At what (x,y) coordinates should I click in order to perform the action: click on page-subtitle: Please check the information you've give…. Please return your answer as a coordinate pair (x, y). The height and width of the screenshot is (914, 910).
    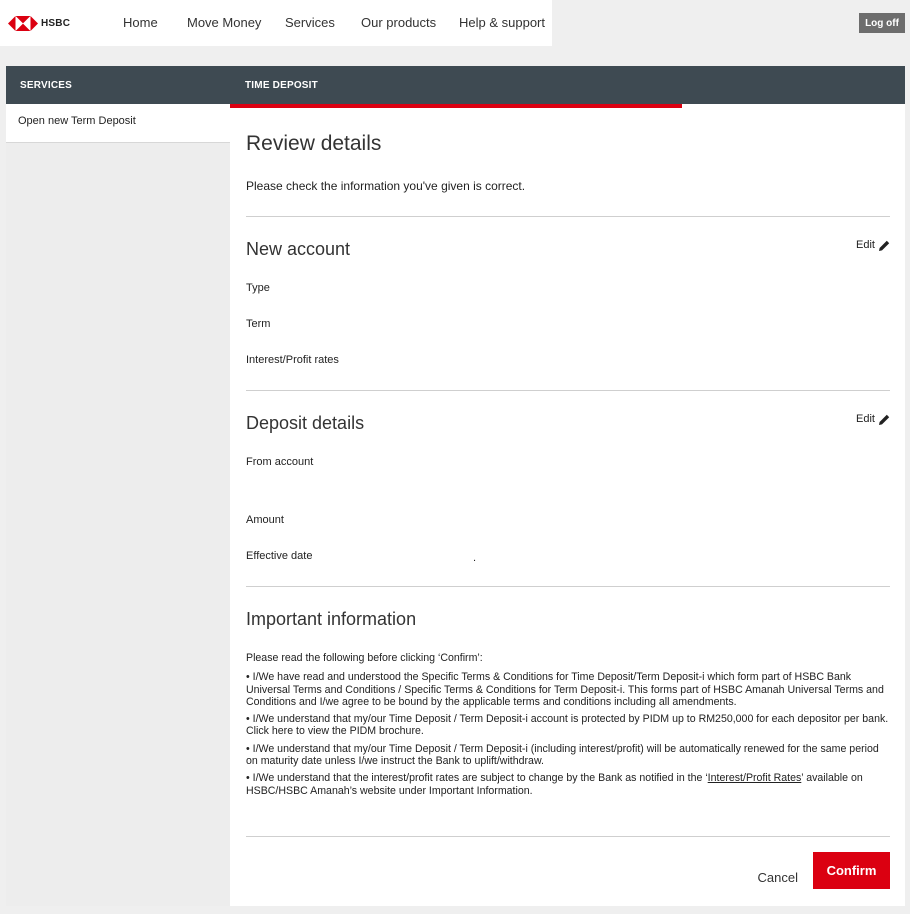
    Looking at the image, I should click on (386, 186).